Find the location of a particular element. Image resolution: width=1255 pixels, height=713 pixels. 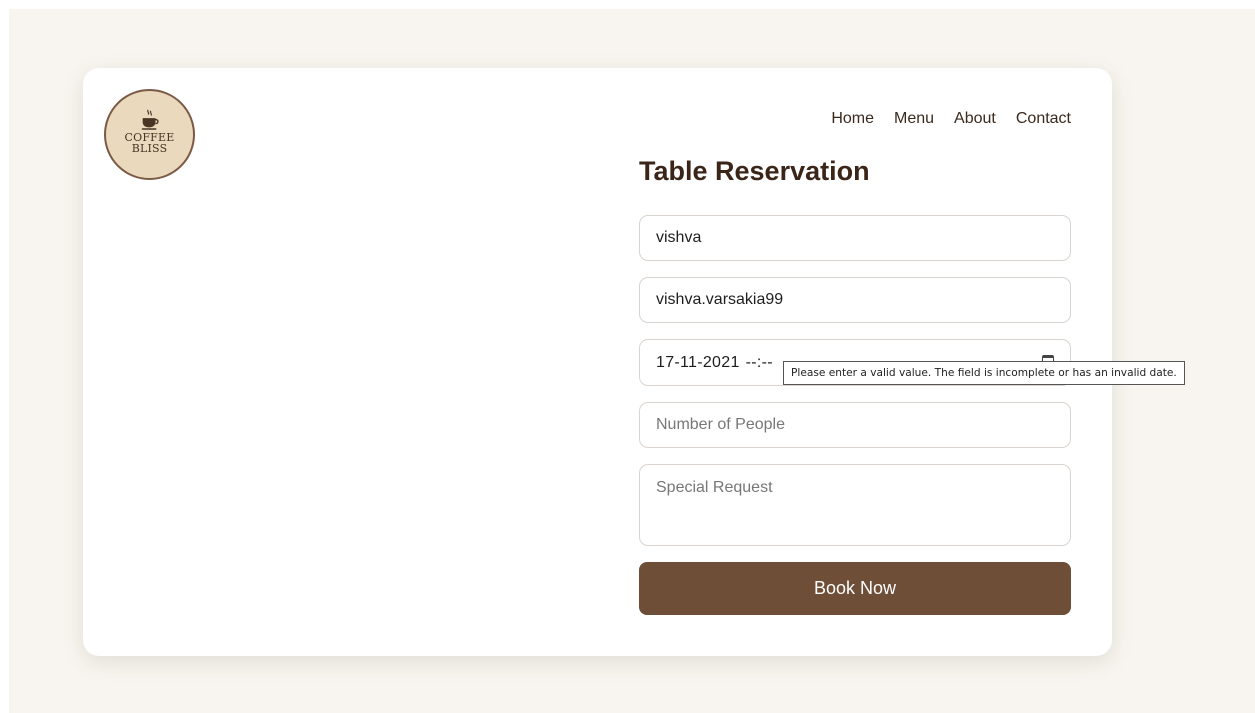

coffee-cup-icon is located at coordinates (150, 119).